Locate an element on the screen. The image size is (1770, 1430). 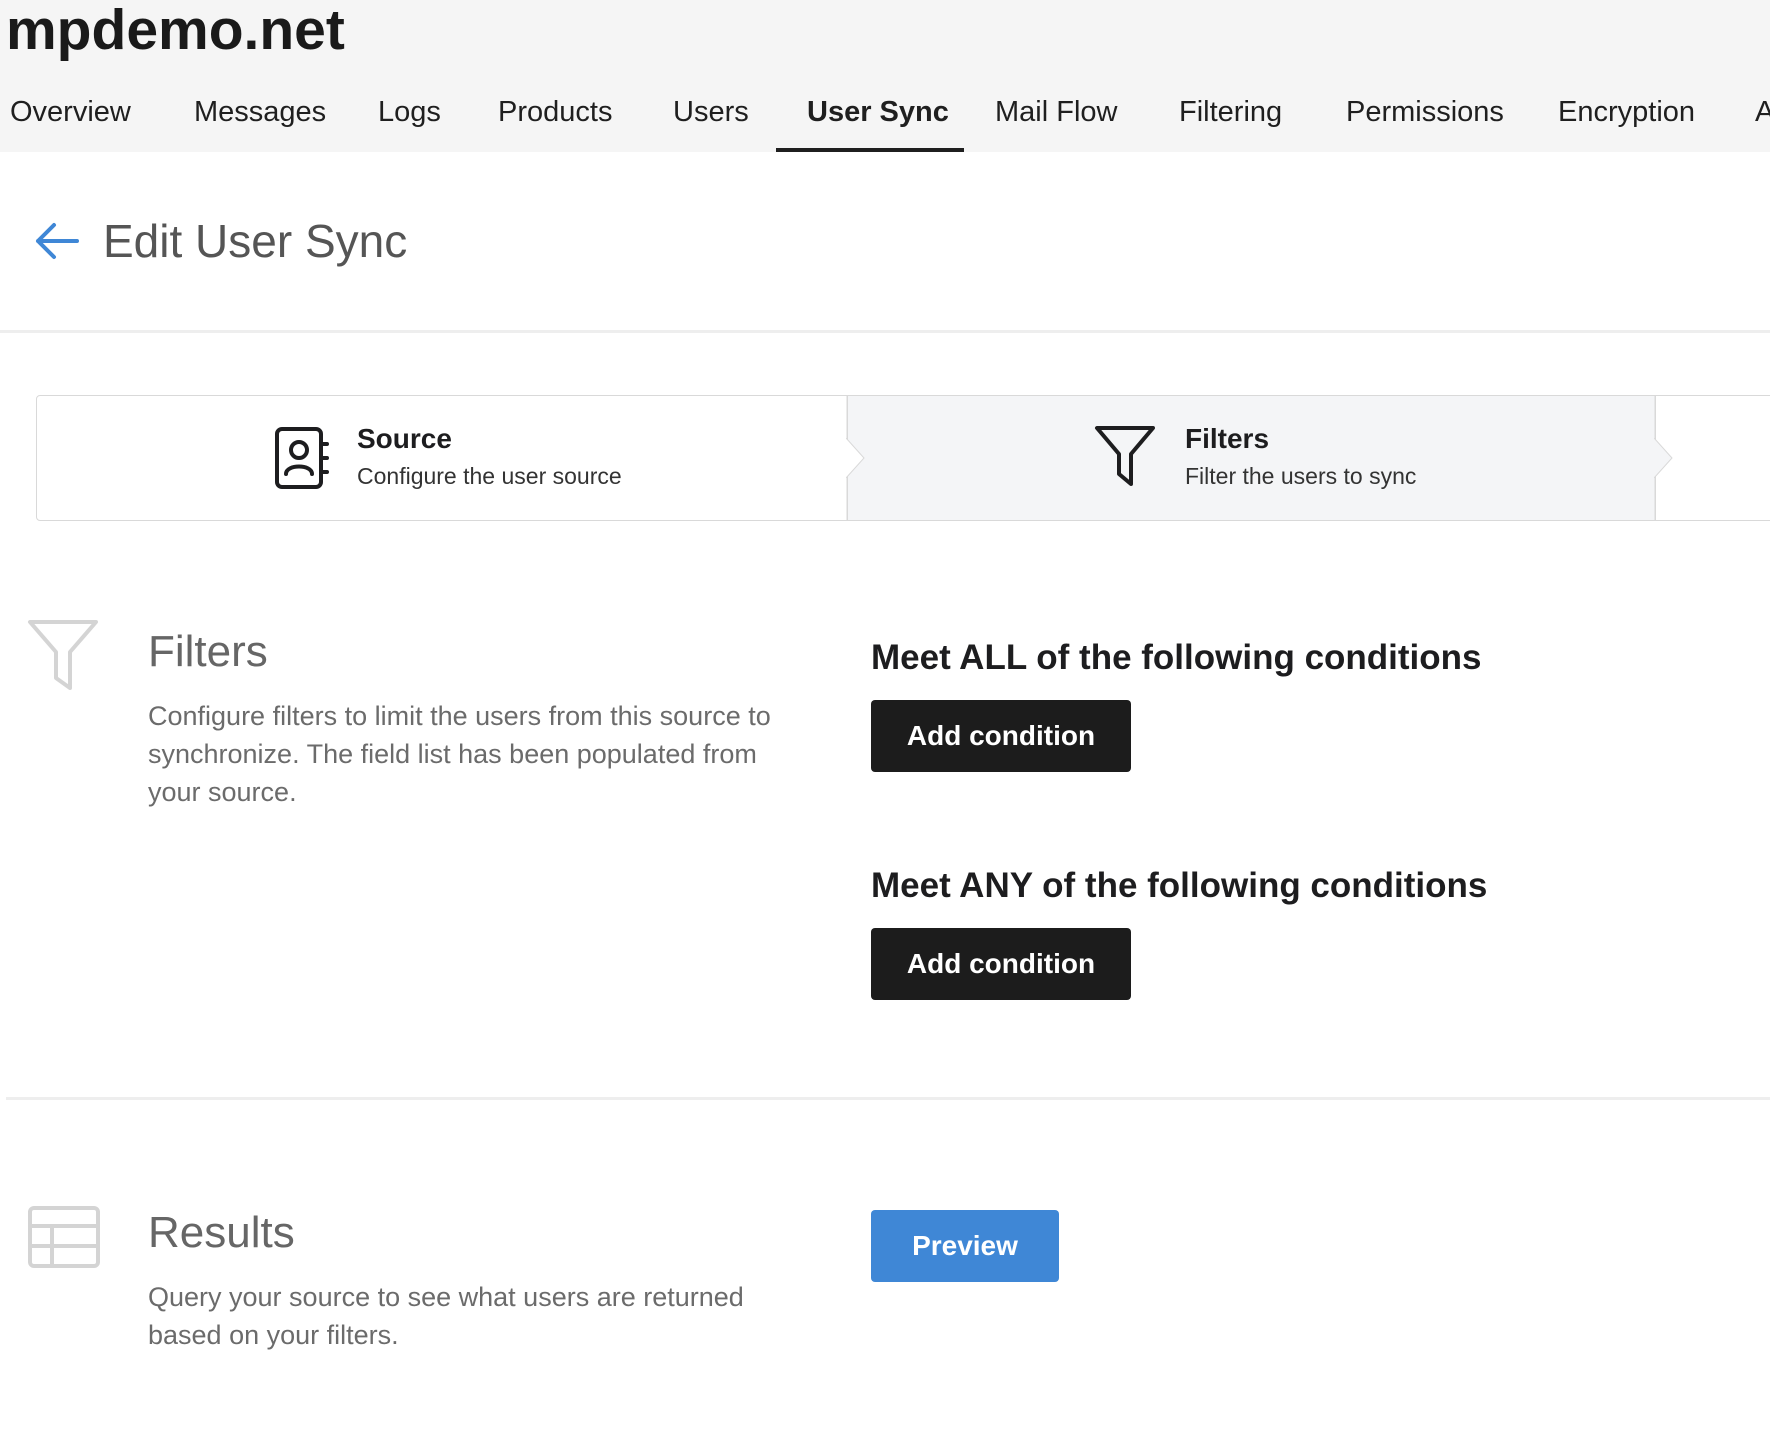
results-heading: Results is located at coordinates (221, 1232).